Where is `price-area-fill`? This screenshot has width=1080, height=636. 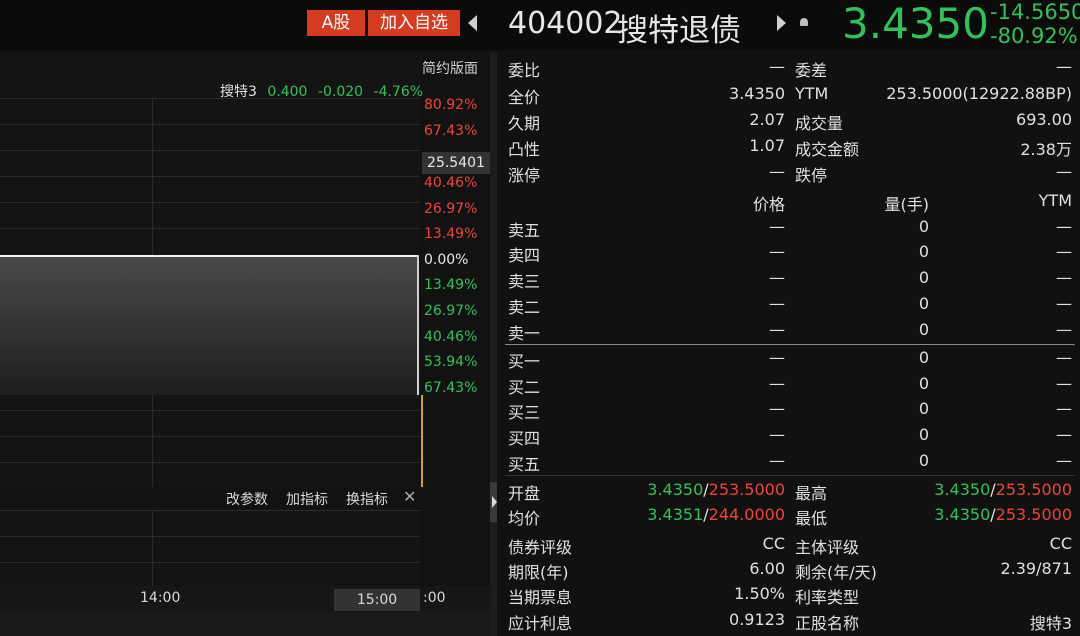
price-area-fill is located at coordinates (209, 325).